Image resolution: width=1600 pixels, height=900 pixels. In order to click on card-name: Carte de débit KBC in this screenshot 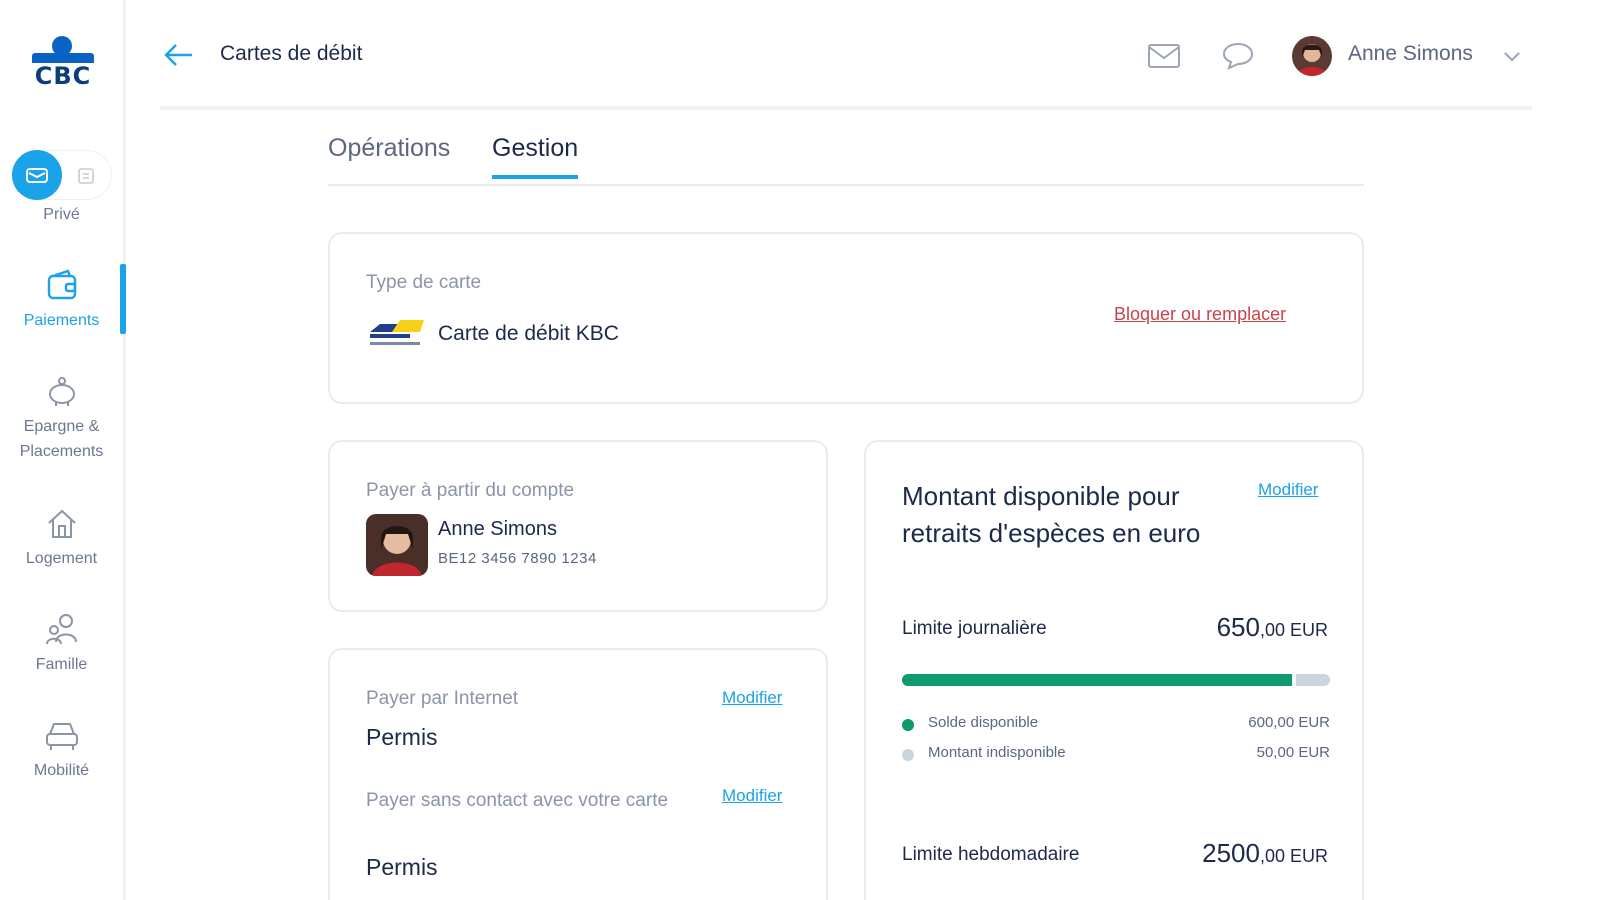, I will do `click(528, 333)`.